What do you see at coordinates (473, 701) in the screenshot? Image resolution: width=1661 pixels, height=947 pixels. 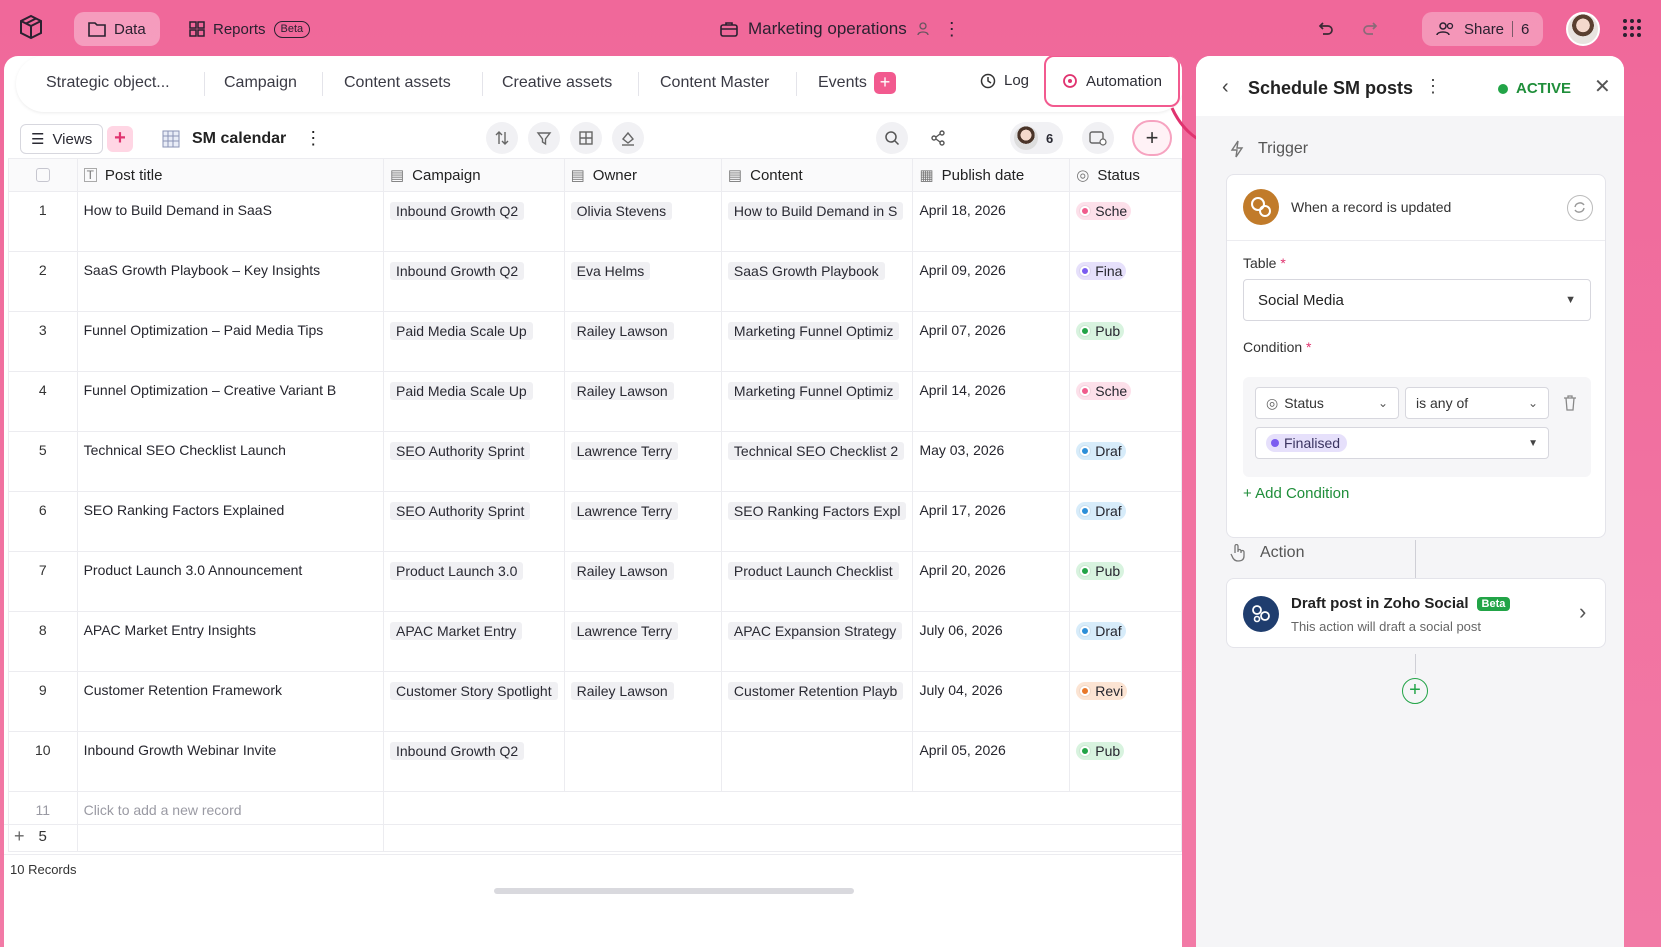 I see `campaign-cell: Customer Story Spotlight` at bounding box center [473, 701].